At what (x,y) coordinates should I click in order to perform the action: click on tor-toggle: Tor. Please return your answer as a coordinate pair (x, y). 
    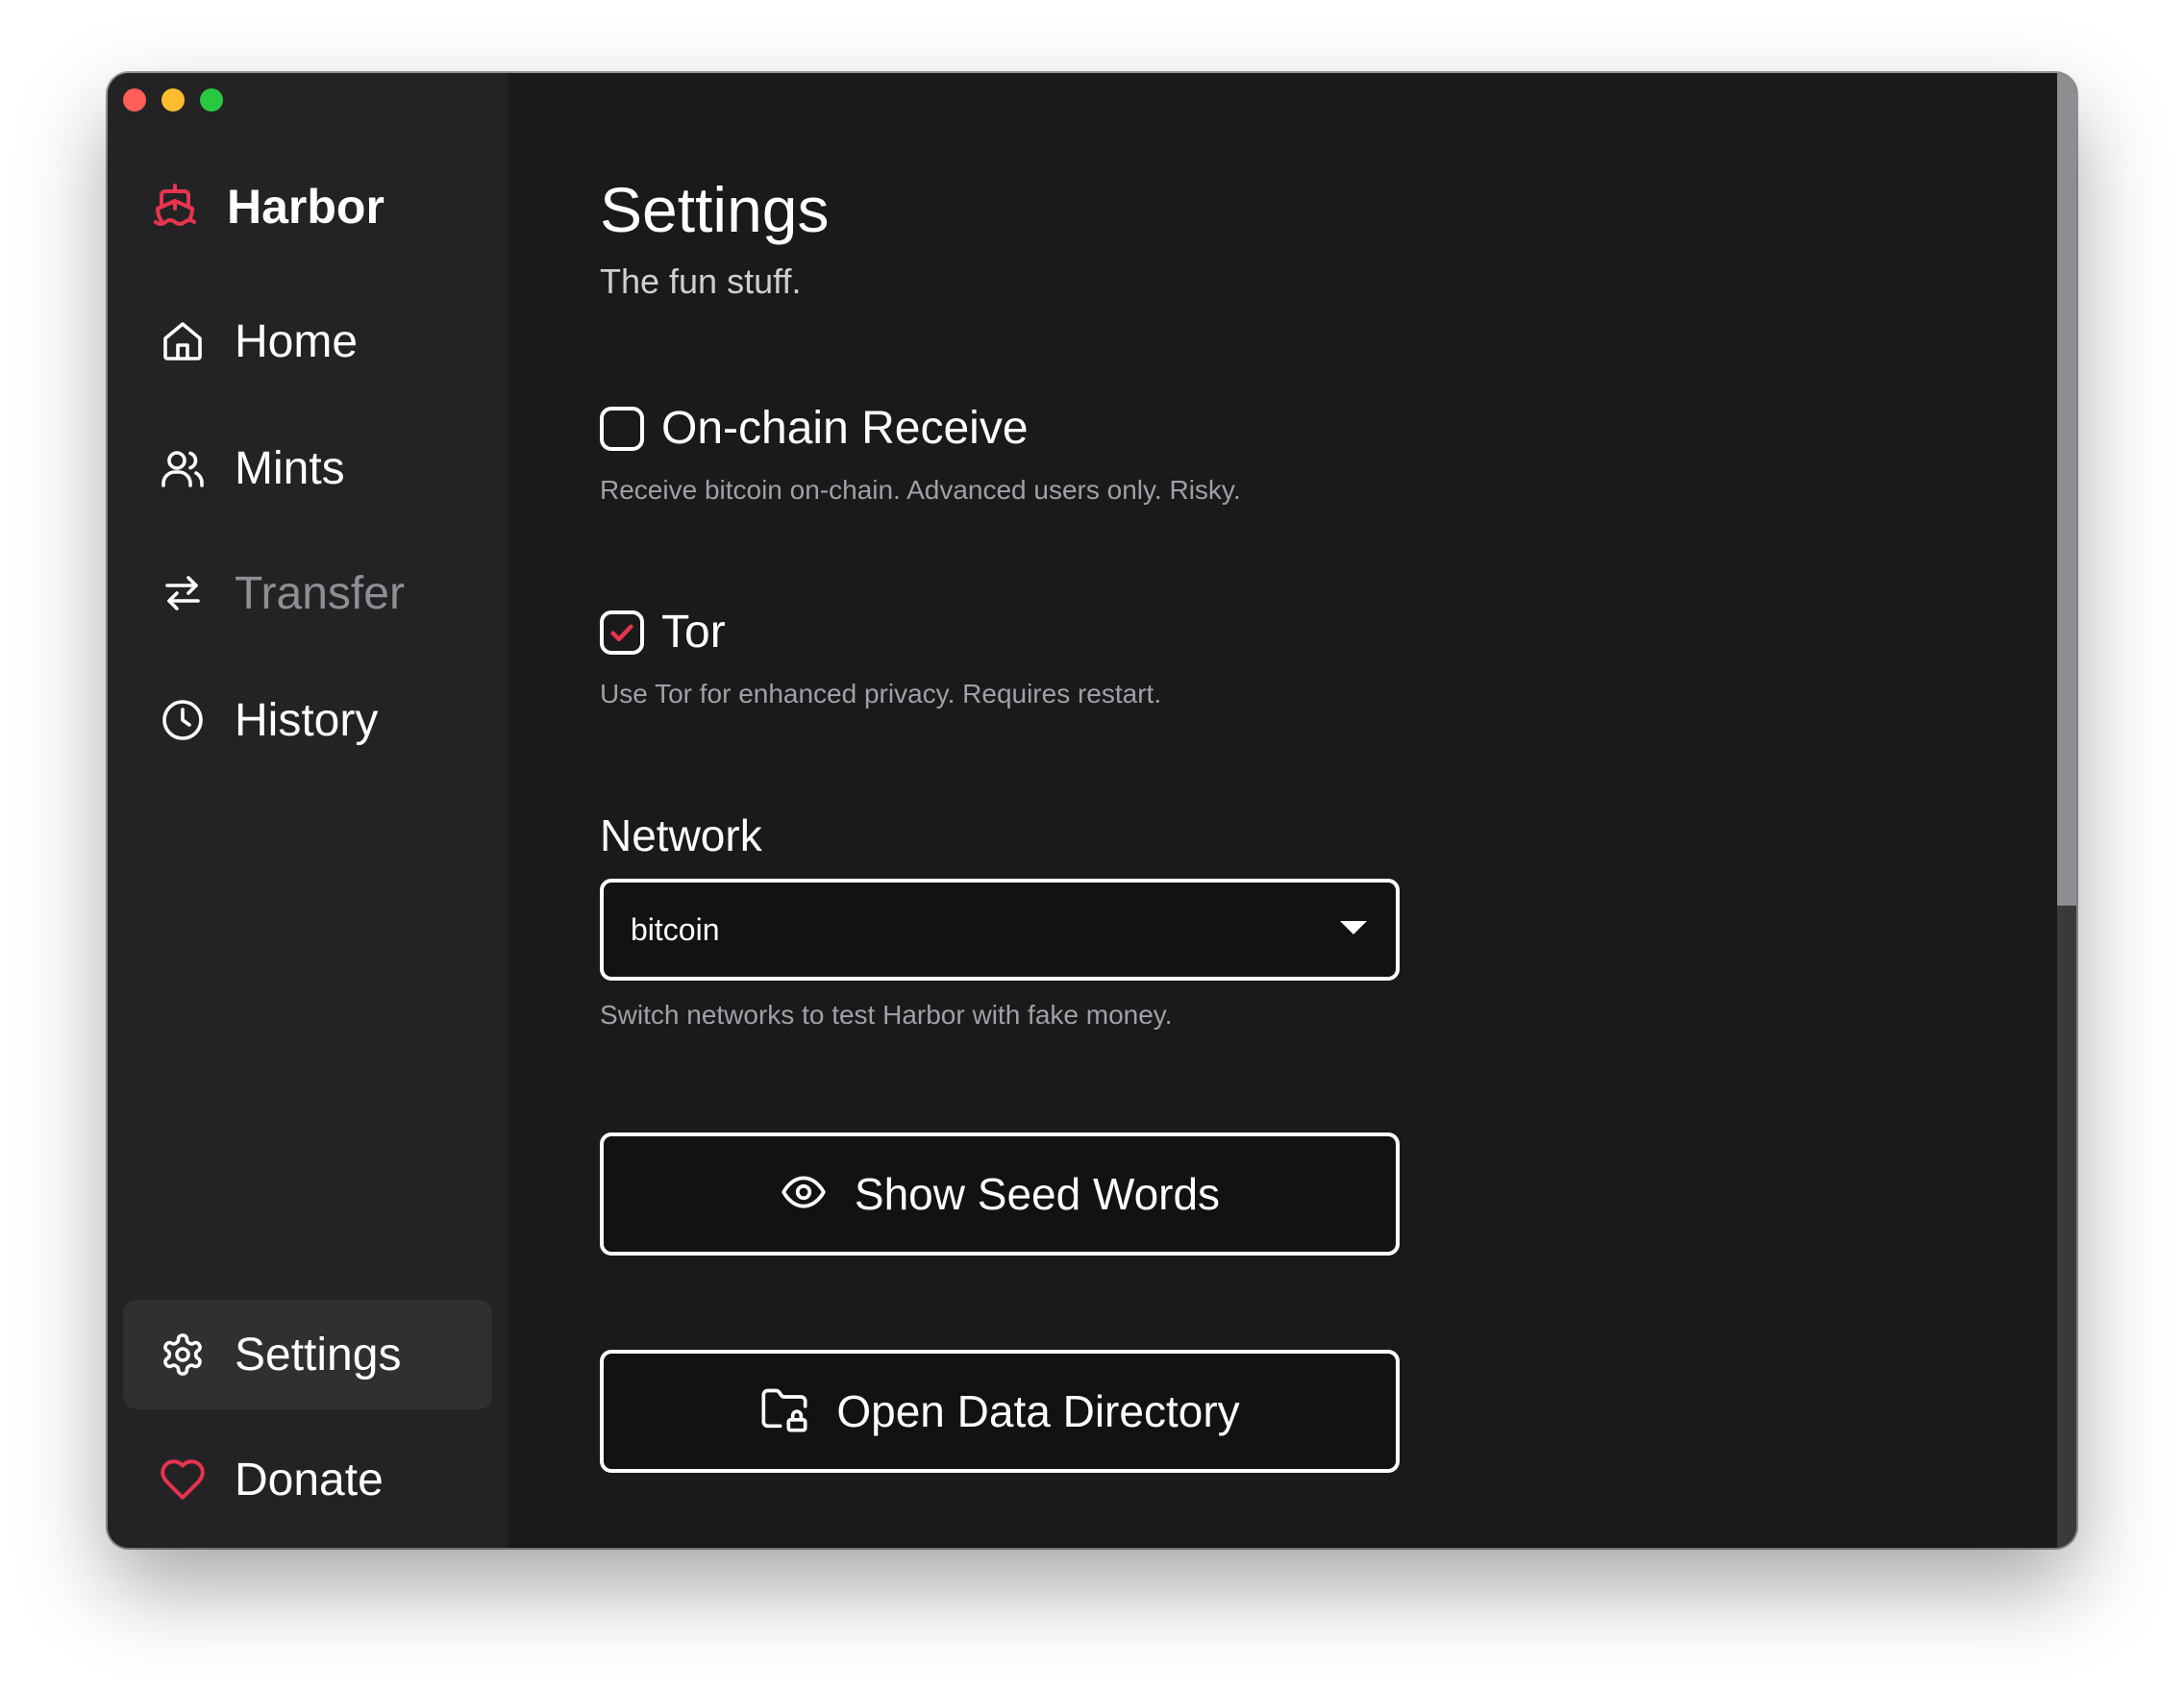
    Looking at the image, I should click on (663, 632).